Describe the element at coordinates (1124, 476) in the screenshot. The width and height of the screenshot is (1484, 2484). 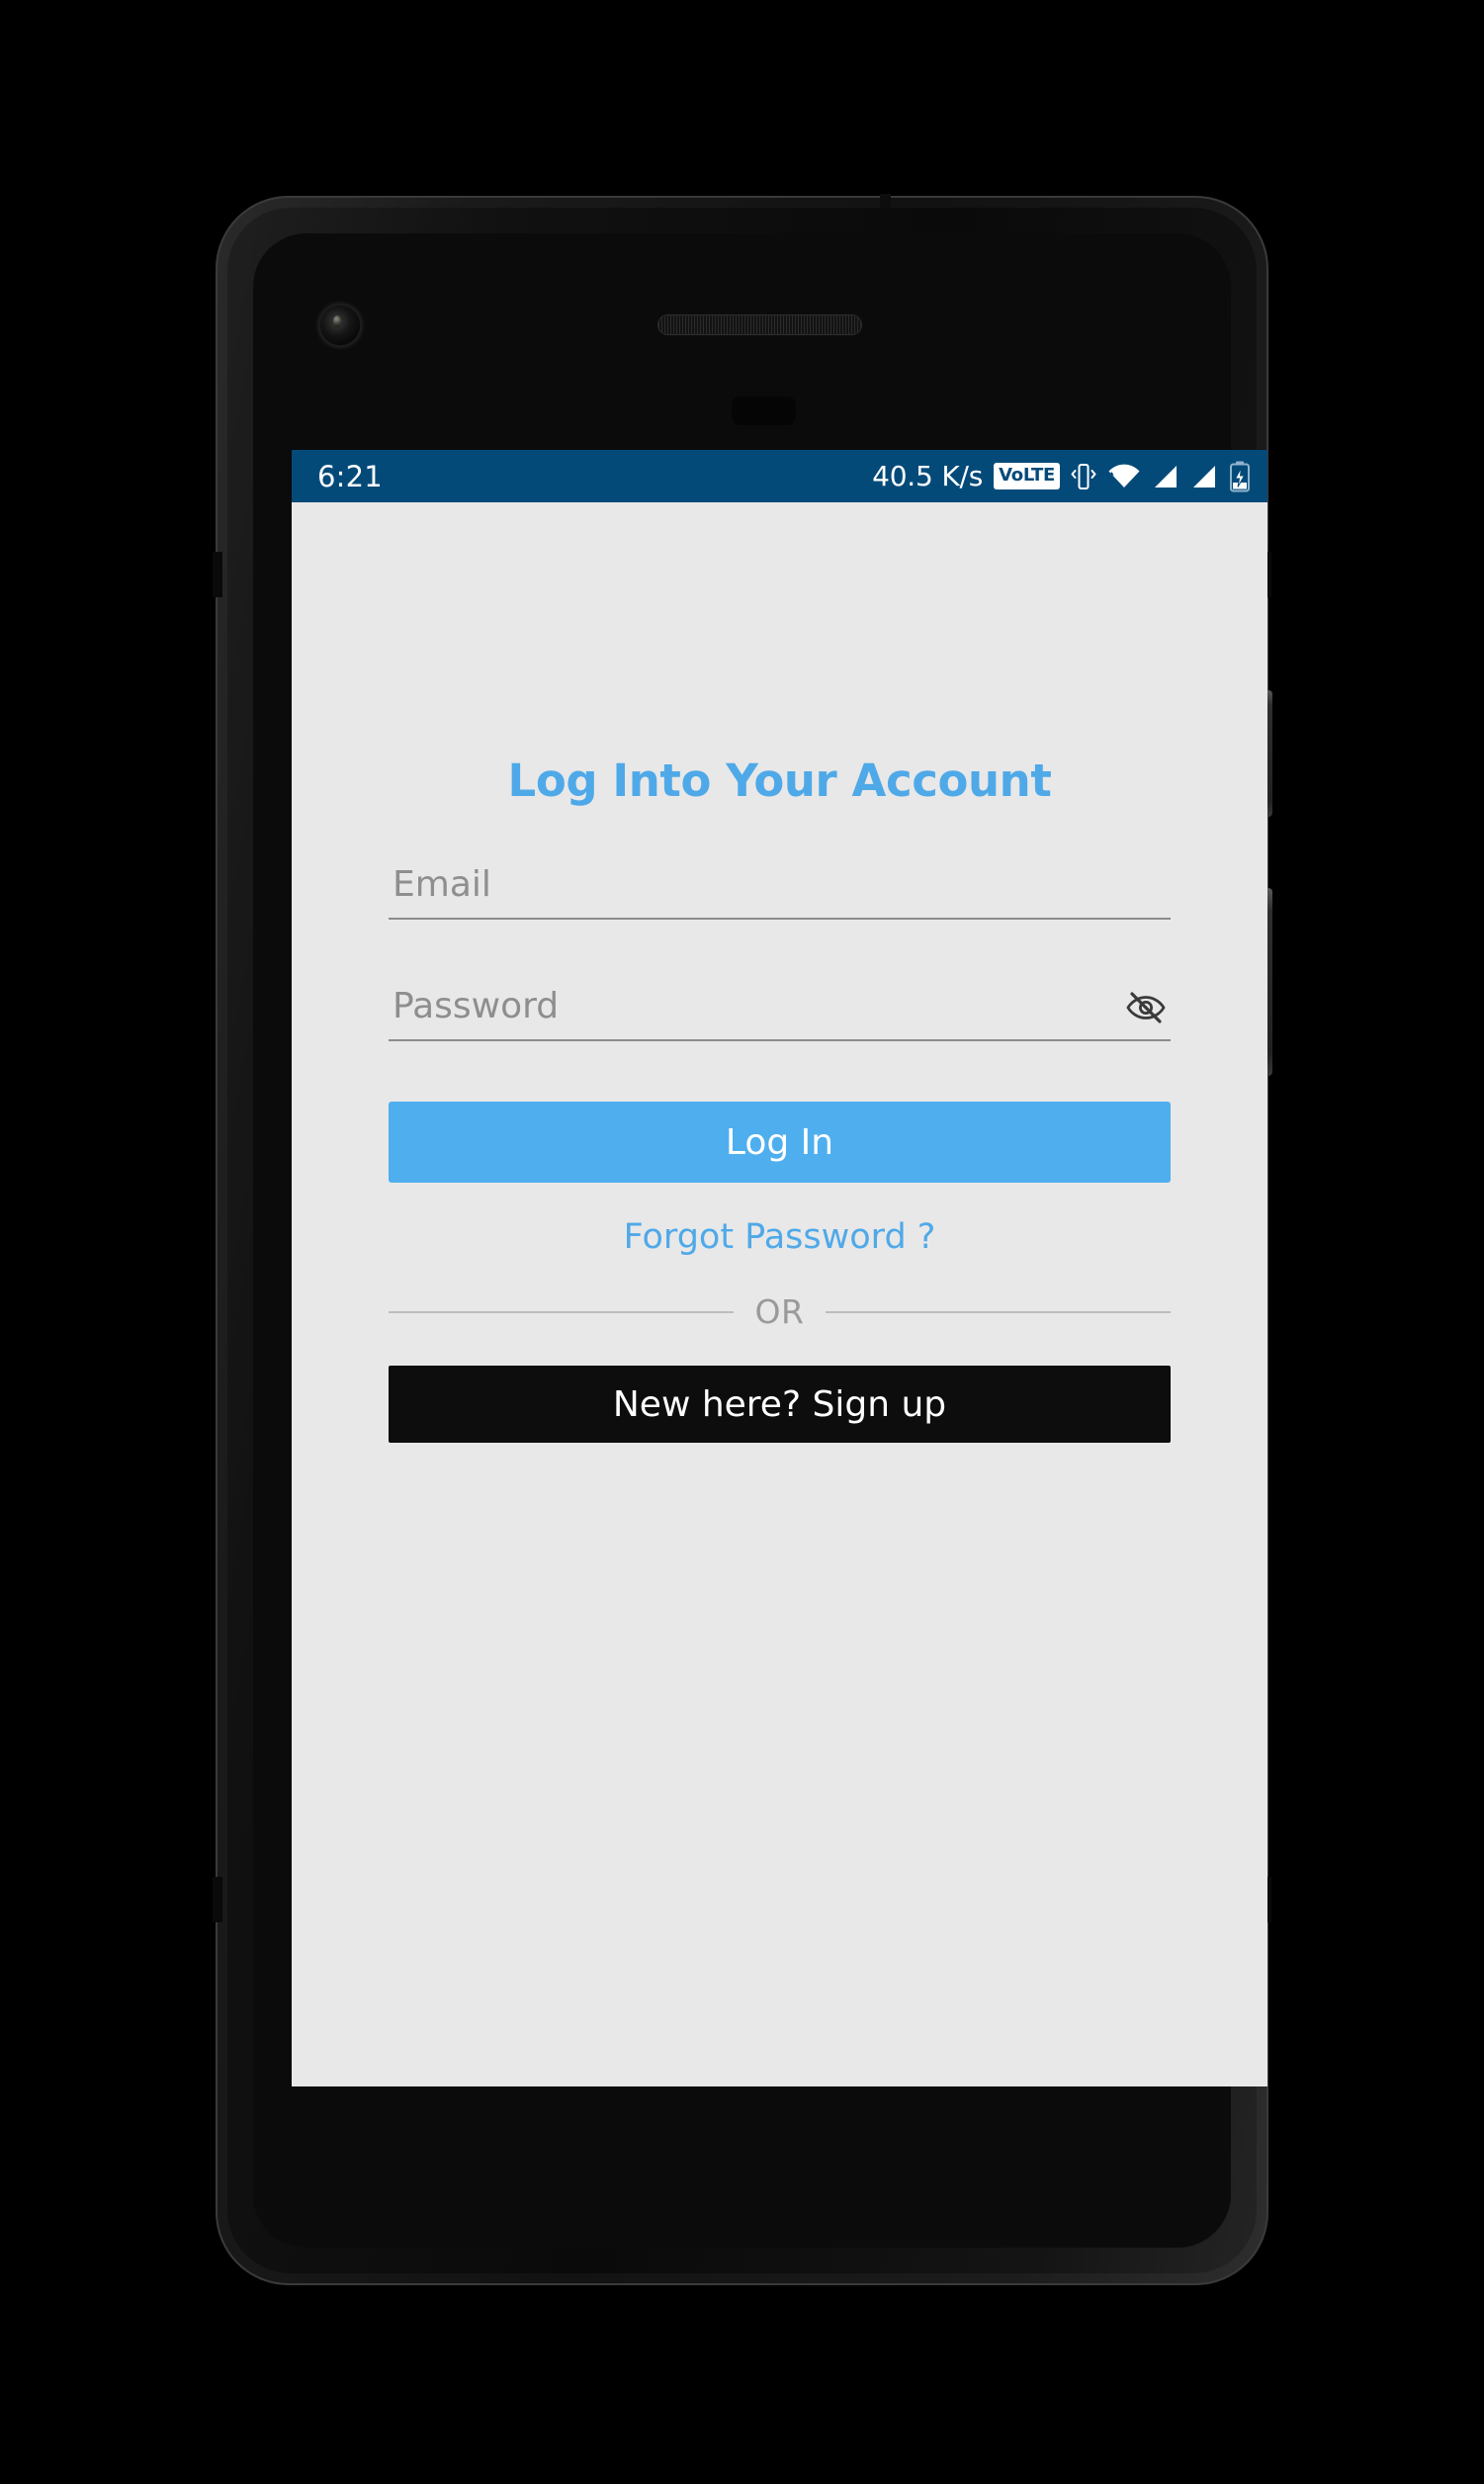
I see `wifi-icon` at that location.